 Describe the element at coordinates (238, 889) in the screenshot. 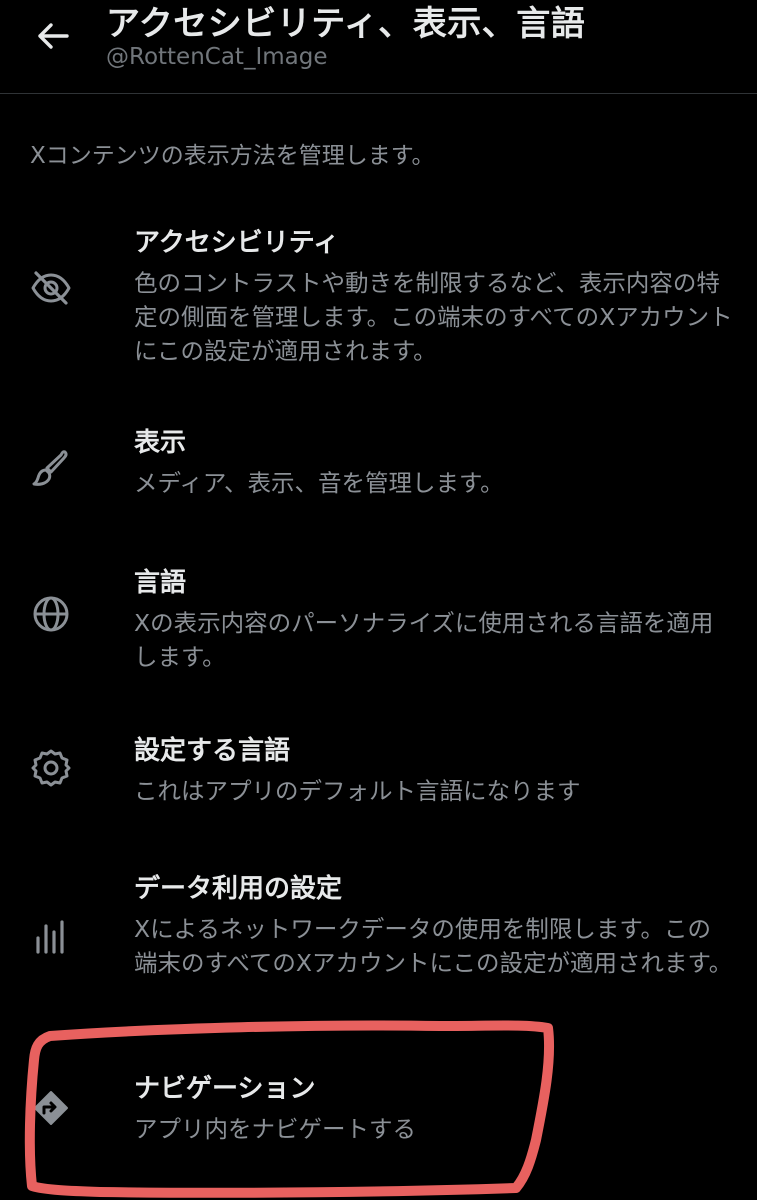

I see `settings-item-title: データ利用の設定` at that location.